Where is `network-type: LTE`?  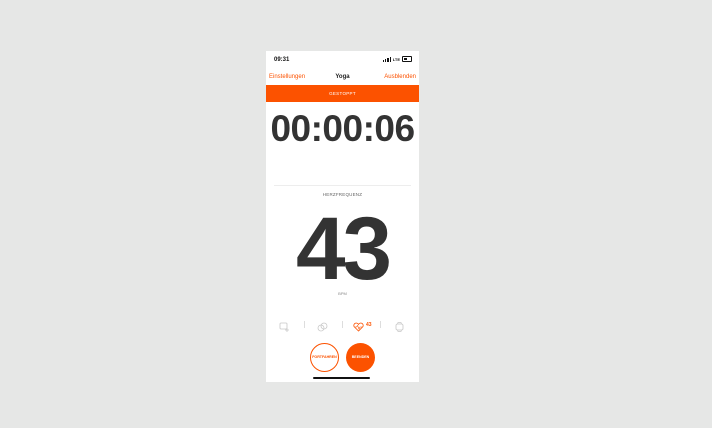
network-type: LTE is located at coordinates (396, 59).